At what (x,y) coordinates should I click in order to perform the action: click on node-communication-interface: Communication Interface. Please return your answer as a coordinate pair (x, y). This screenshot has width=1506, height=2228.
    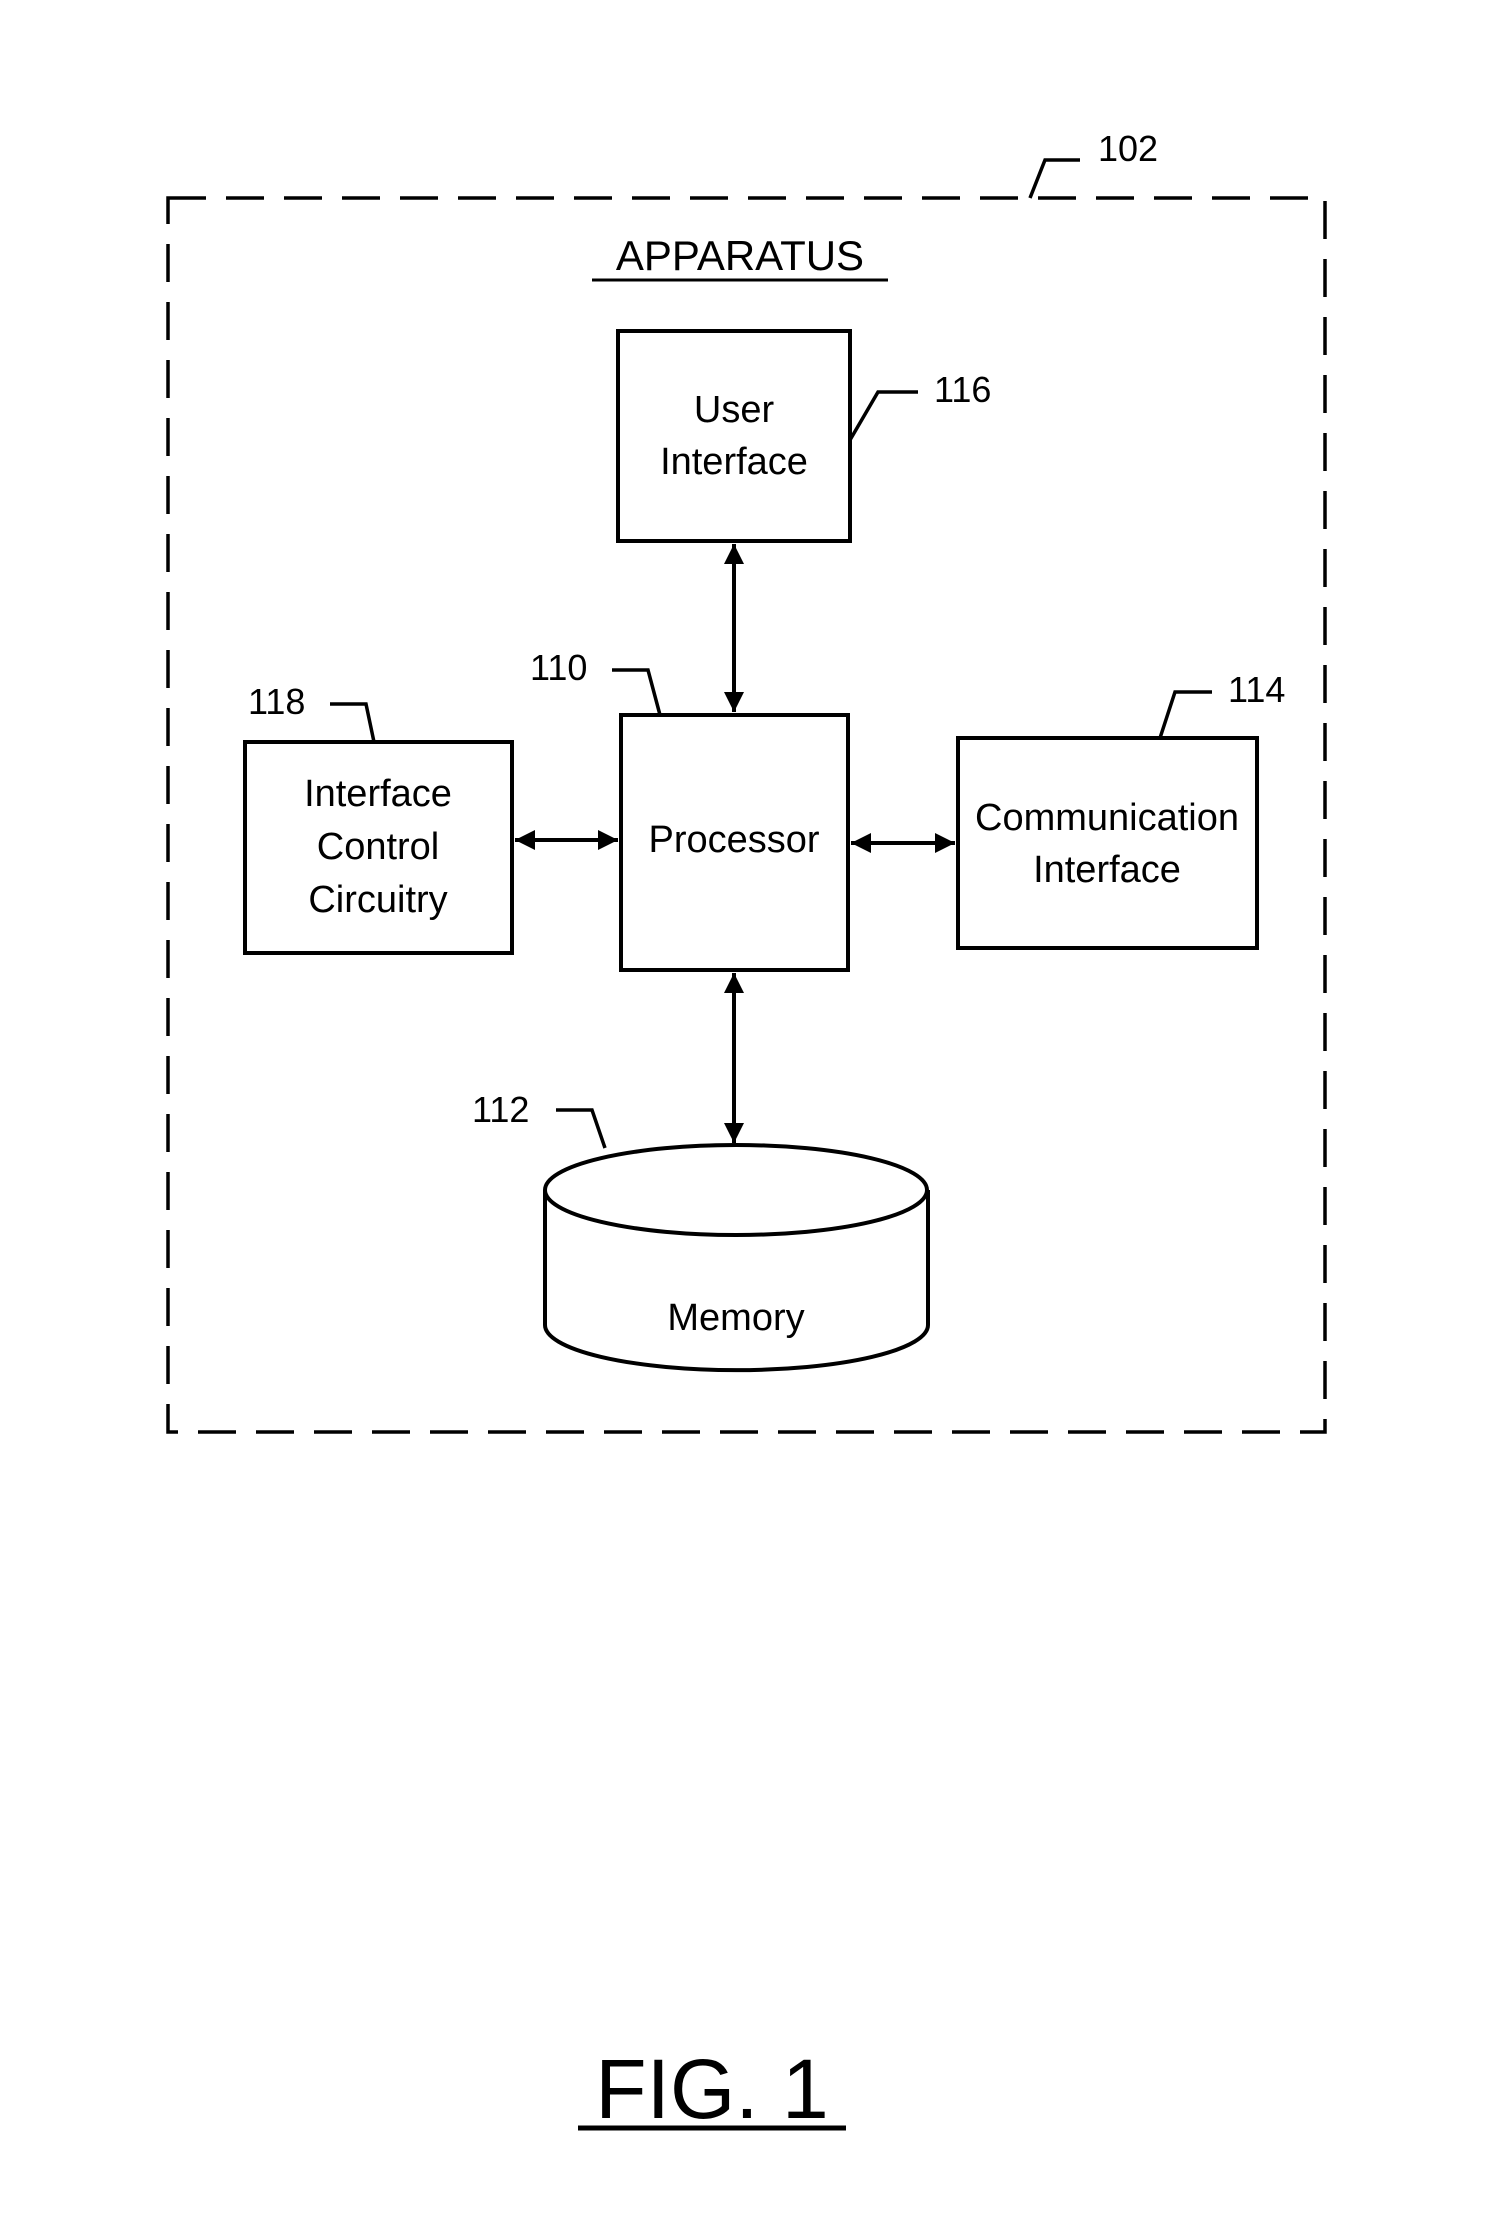
    Looking at the image, I should click on (1107, 843).